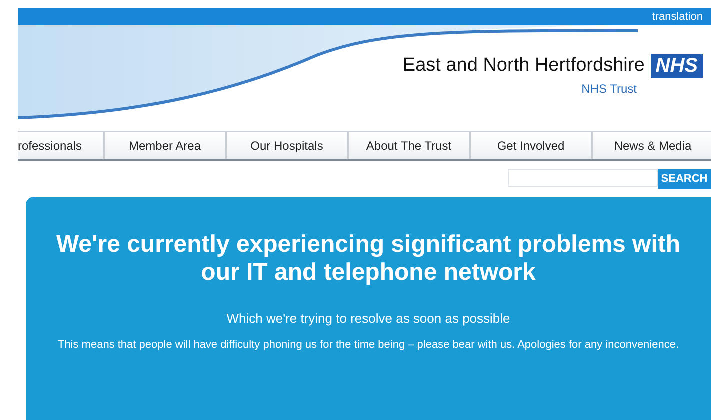 This screenshot has width=711, height=420. I want to click on search-button: SEARCH, so click(684, 179).